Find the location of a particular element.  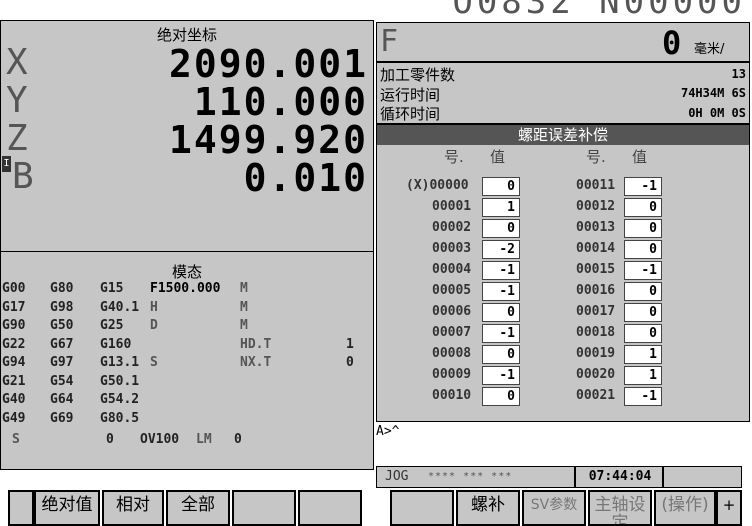

modal-code: NX.T is located at coordinates (256, 362).